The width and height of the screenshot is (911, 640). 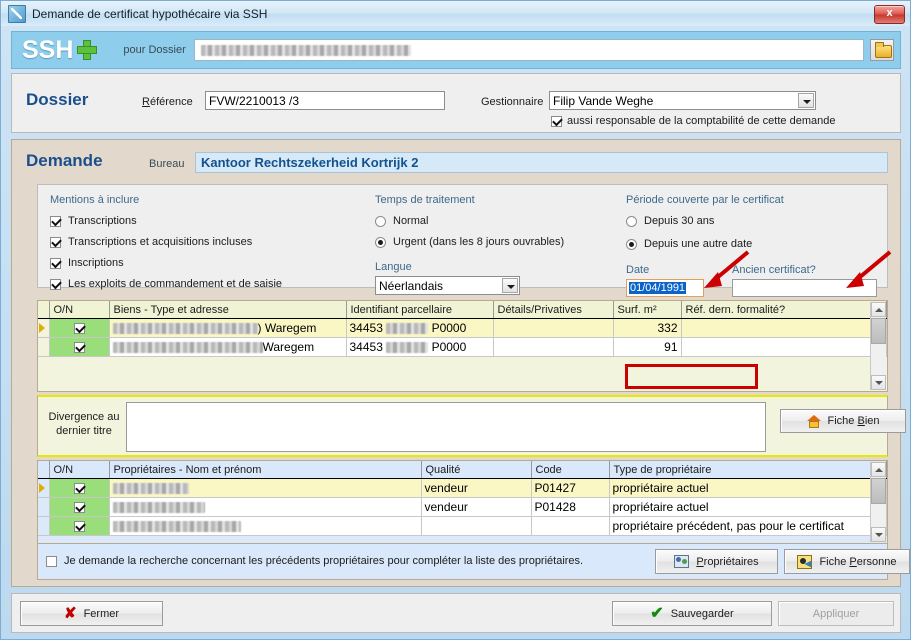 What do you see at coordinates (51, 561) in the screenshot?
I see `search-previous-owners-checkbox` at bounding box center [51, 561].